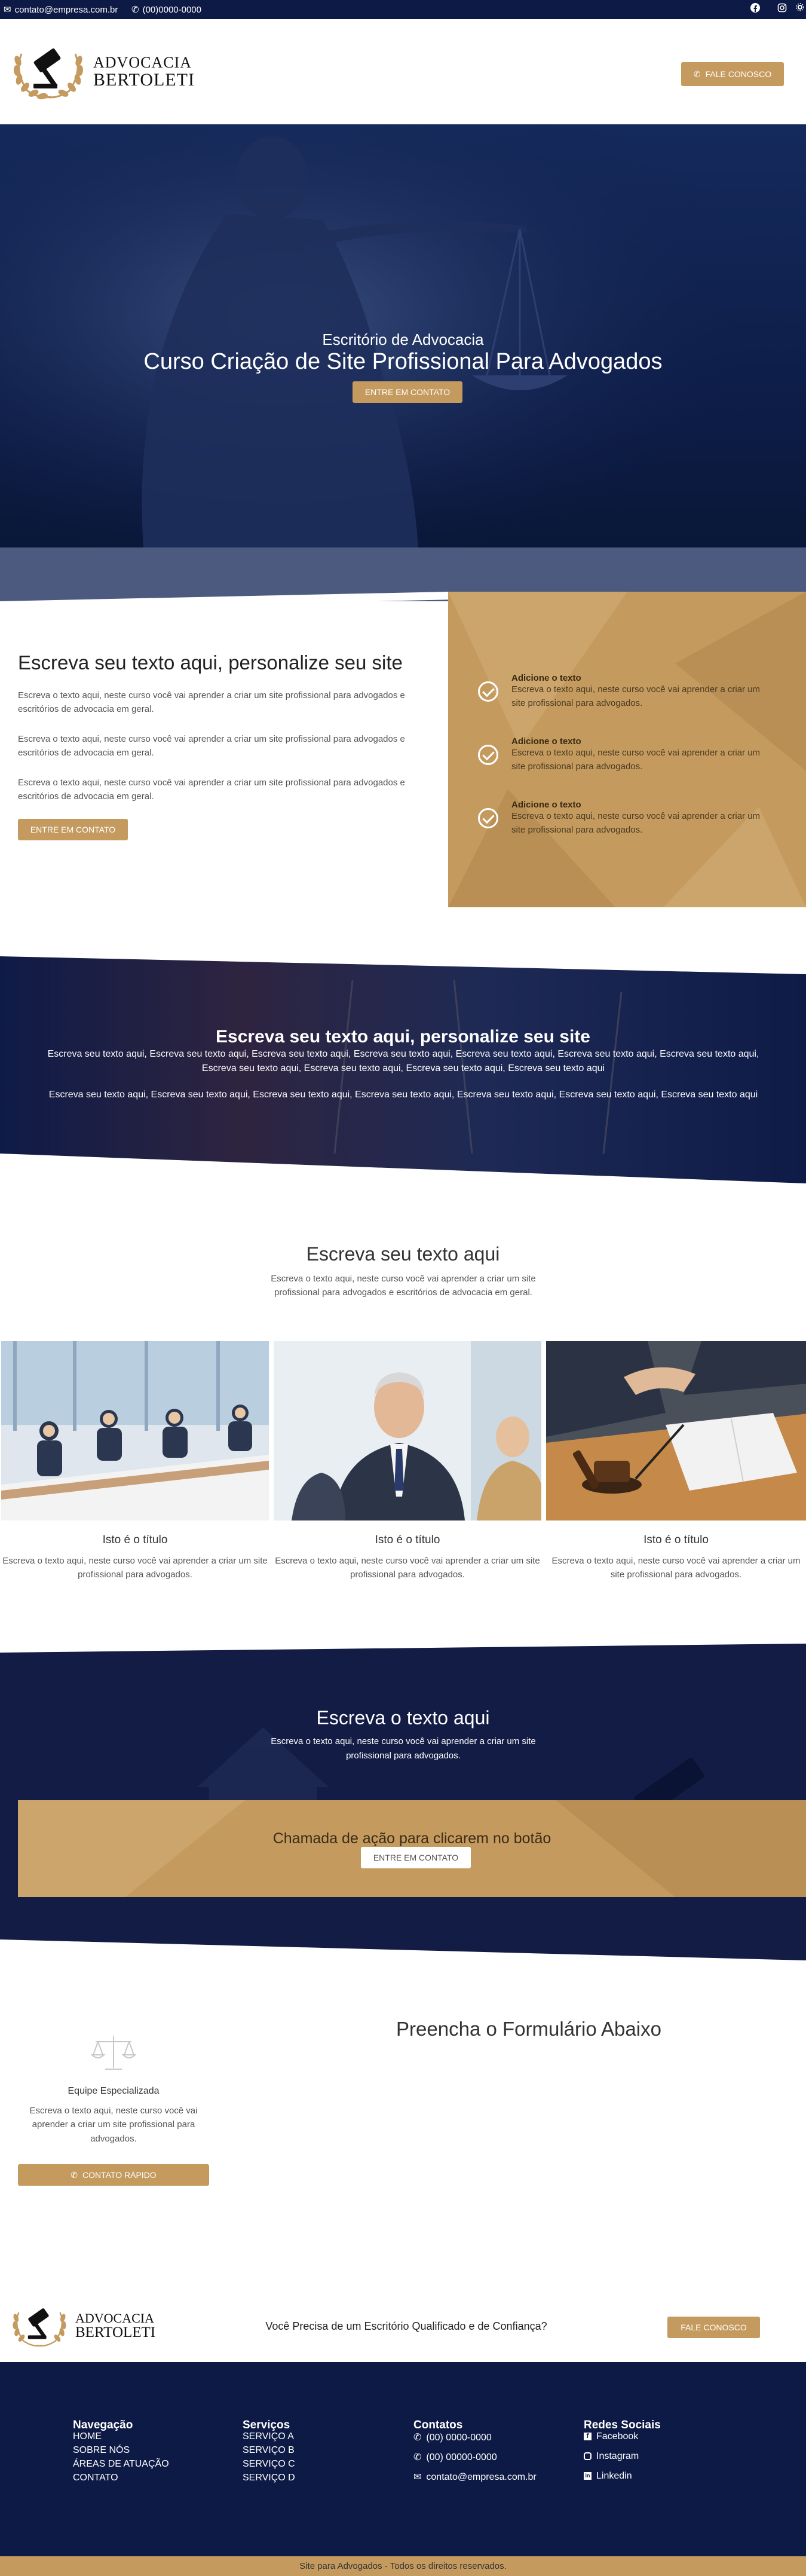  Describe the element at coordinates (438, 2425) in the screenshot. I see `footer-contacts-title: Contatos` at that location.